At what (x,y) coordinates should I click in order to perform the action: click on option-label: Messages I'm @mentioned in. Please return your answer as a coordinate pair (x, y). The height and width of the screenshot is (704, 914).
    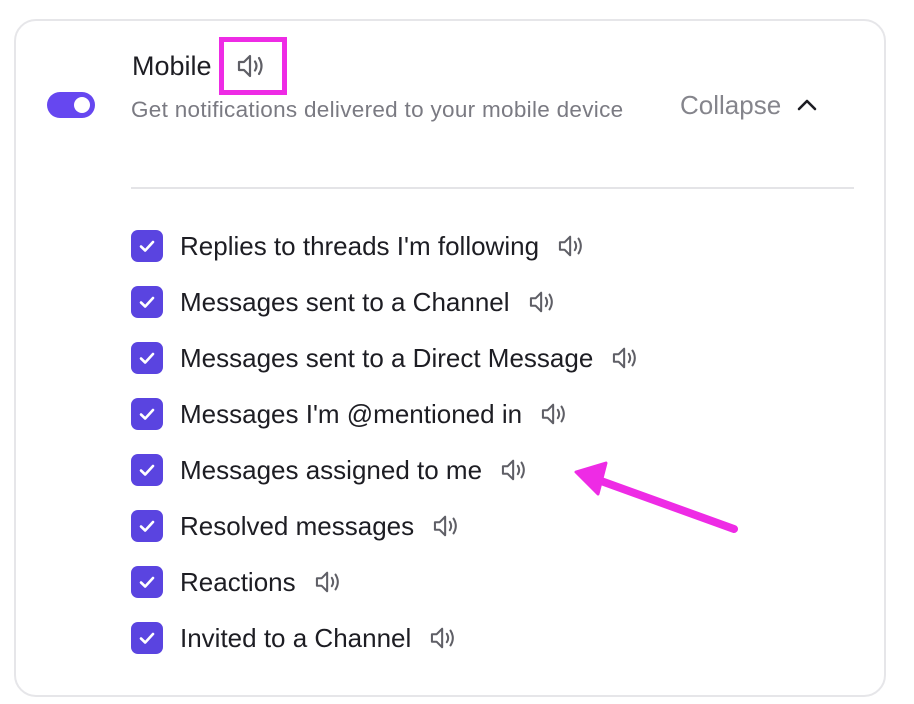
    Looking at the image, I should click on (351, 414).